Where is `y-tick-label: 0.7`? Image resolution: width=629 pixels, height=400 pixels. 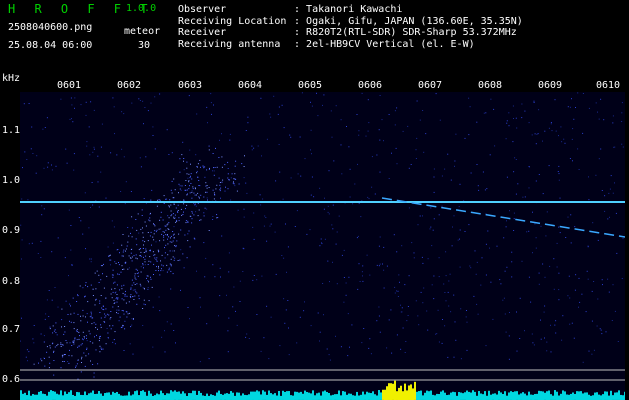 y-tick-label: 0.7 is located at coordinates (11, 329).